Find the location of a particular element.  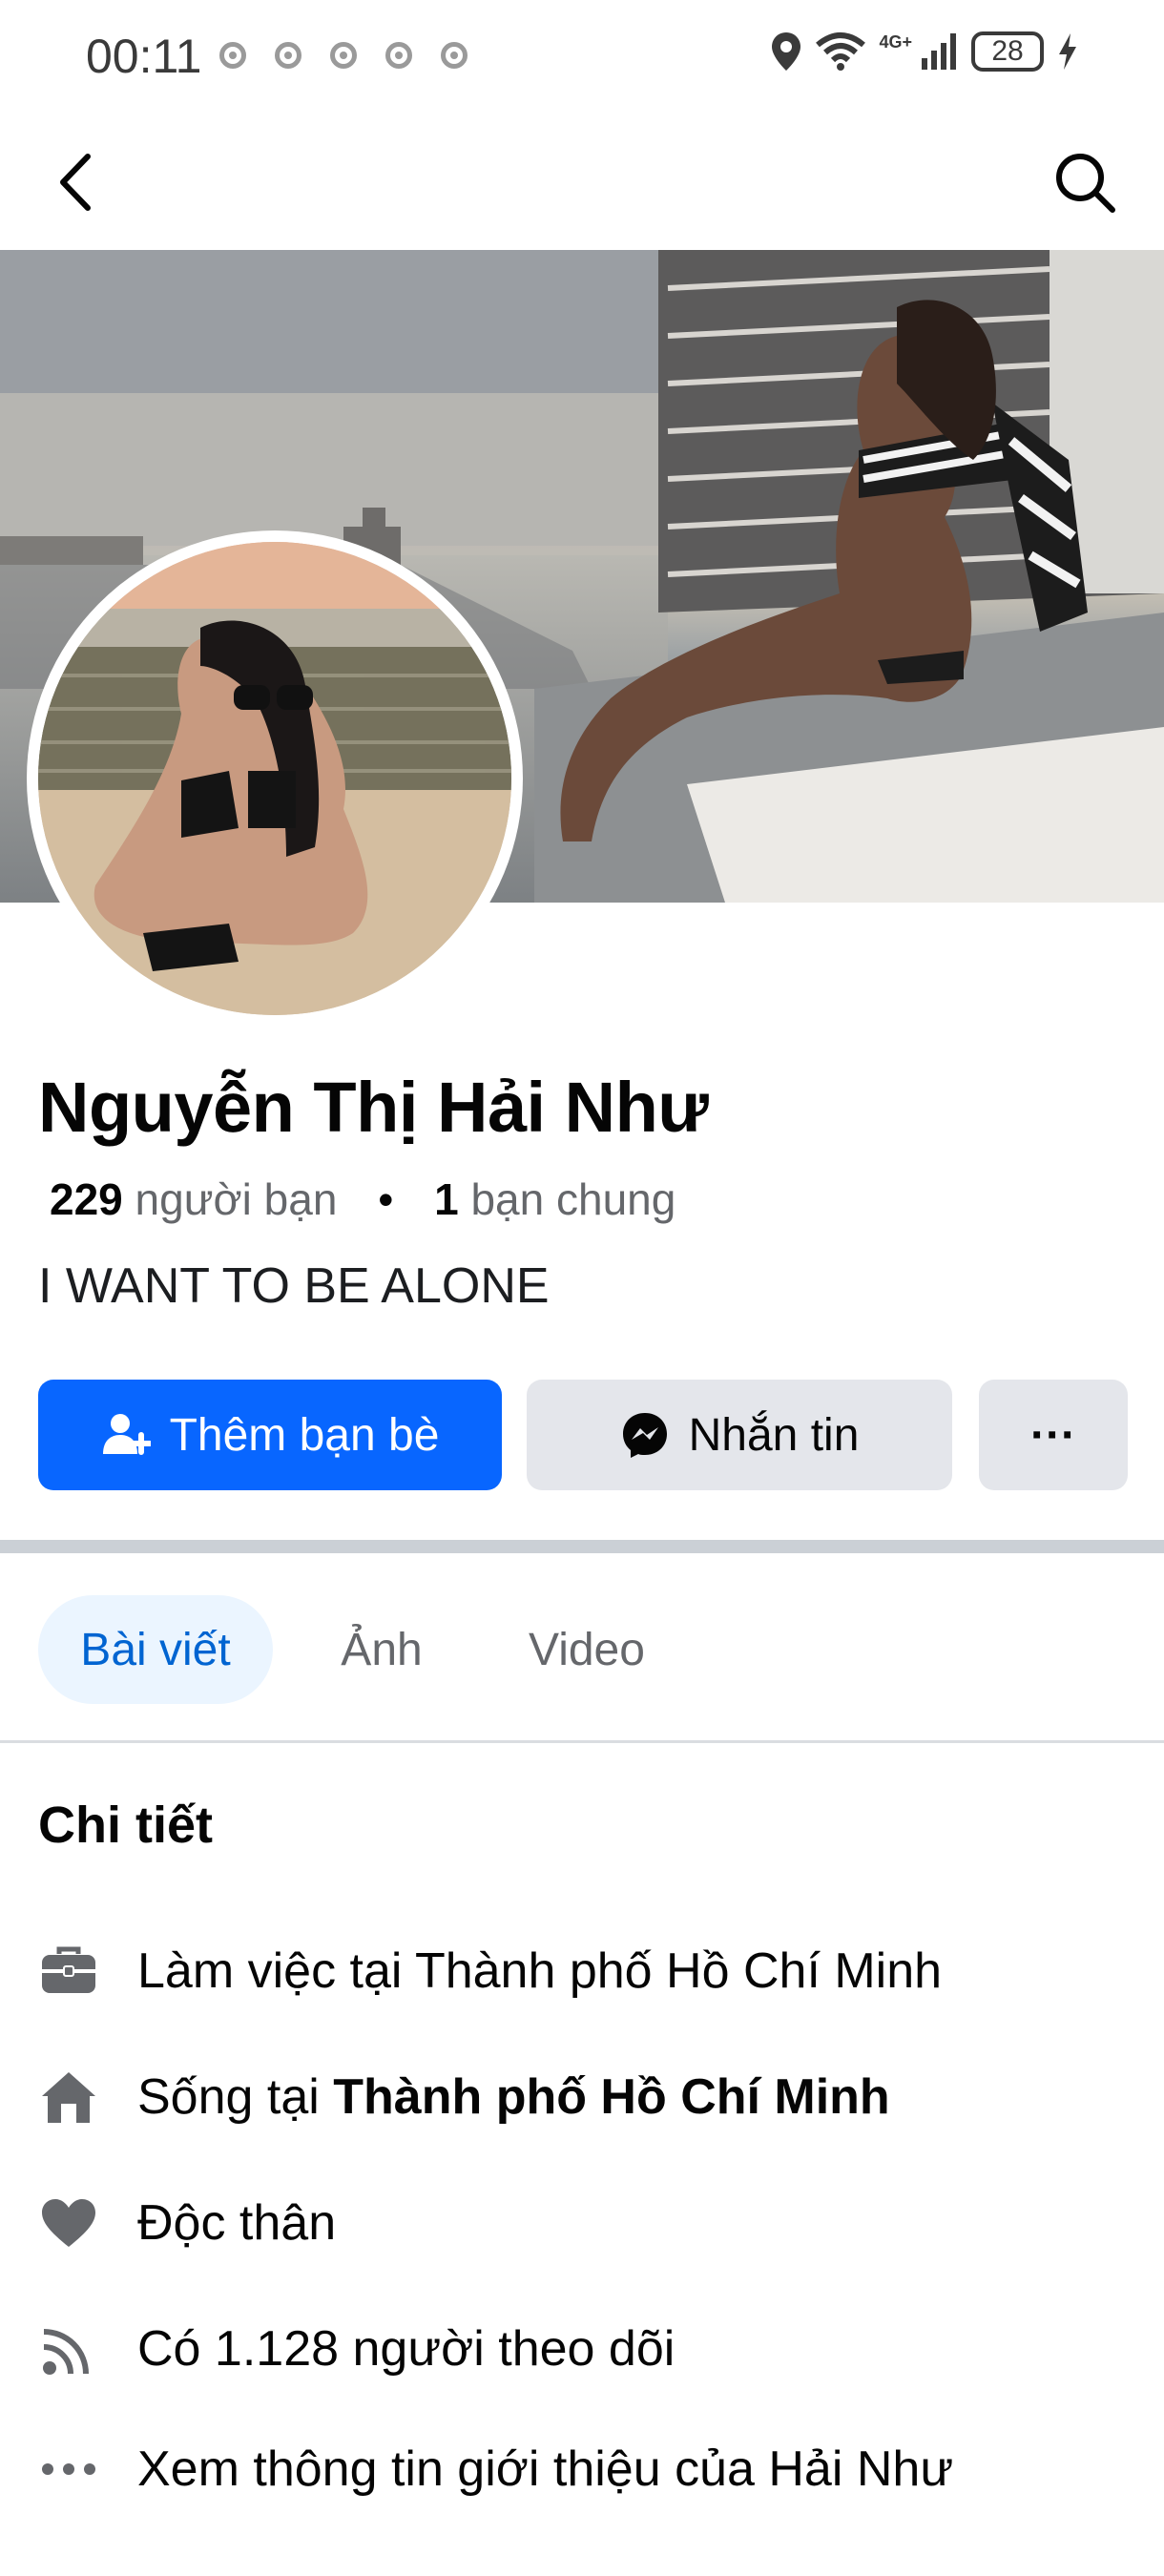

message-label: Nhắn tin is located at coordinates (774, 1435).